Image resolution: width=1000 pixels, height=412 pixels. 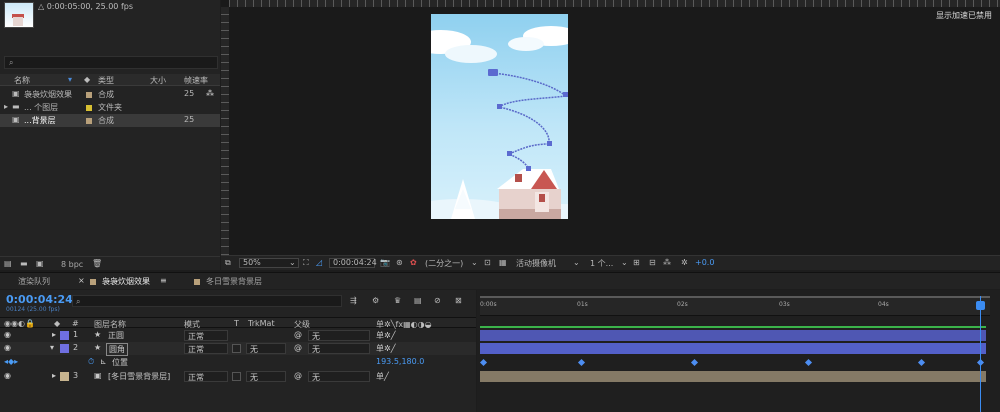 What do you see at coordinates (400, 361) in the screenshot?
I see `property-value: 193.5,180.0` at bounding box center [400, 361].